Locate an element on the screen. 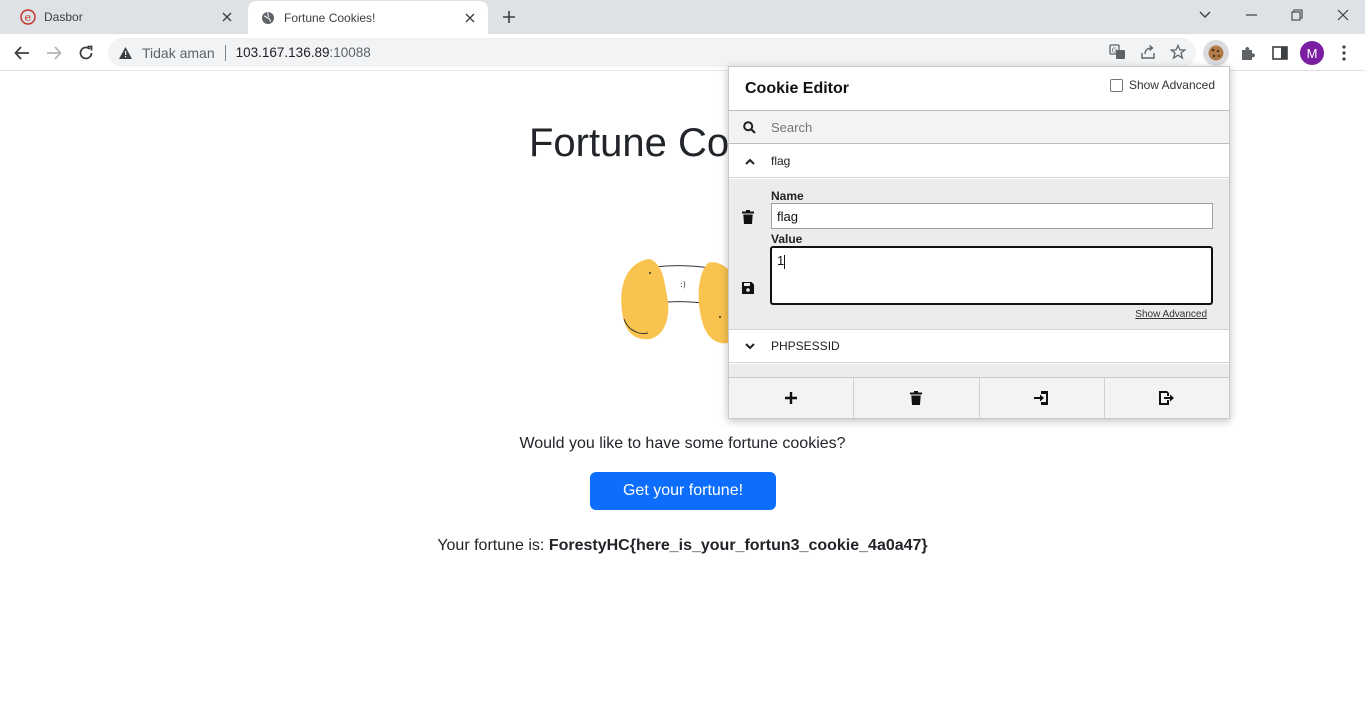 This screenshot has width=1365, height=727. name-label: Name is located at coordinates (787, 196).